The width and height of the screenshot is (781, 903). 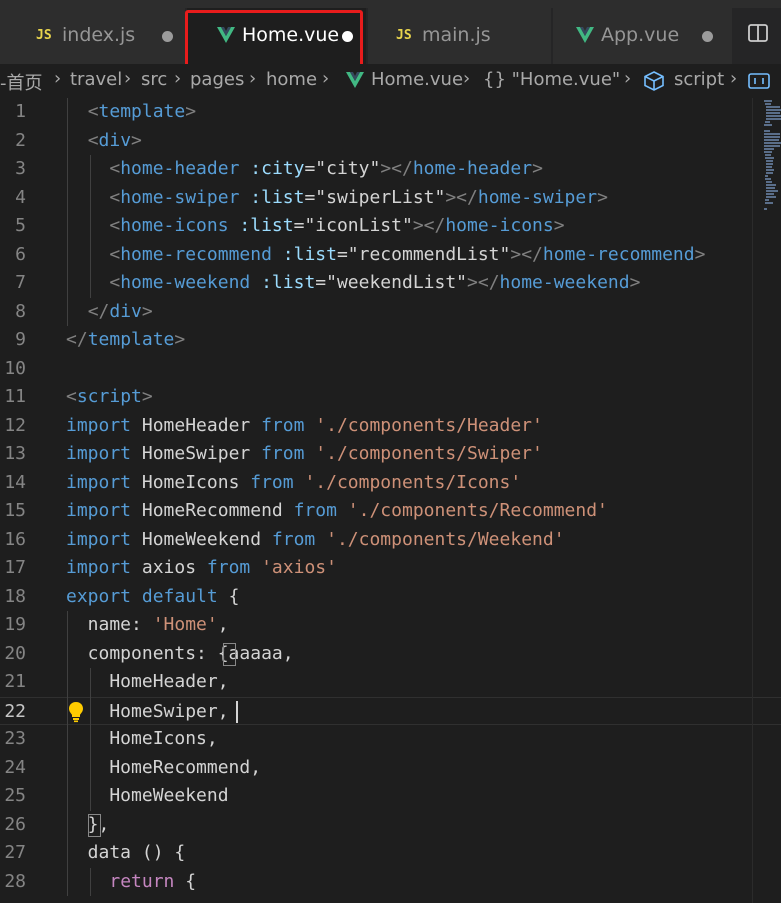 I want to click on code-text: return {, so click(x=131, y=881).